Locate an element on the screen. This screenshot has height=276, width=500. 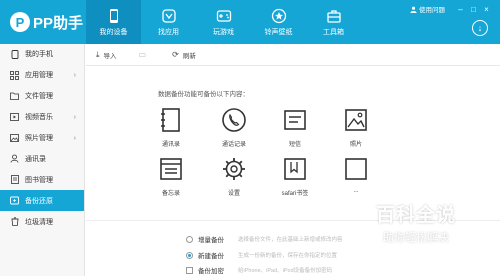
bookmark-icon is located at coordinates (295, 169).